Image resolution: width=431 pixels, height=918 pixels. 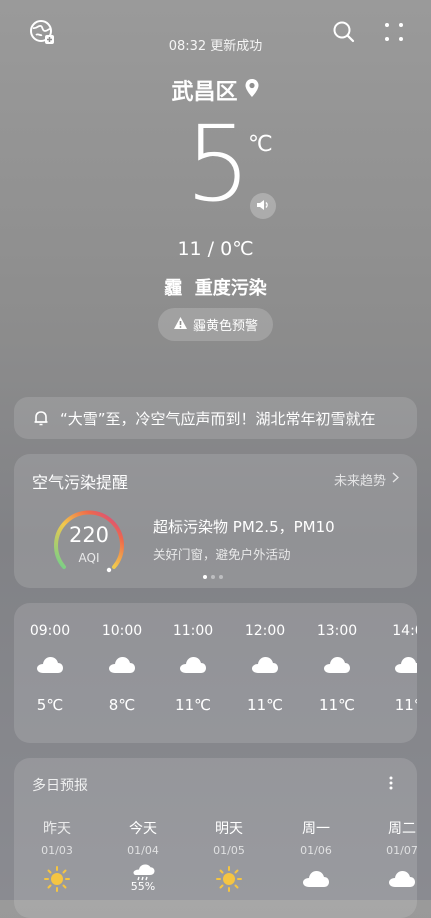 I want to click on temp-unit: ℃, so click(x=260, y=144).